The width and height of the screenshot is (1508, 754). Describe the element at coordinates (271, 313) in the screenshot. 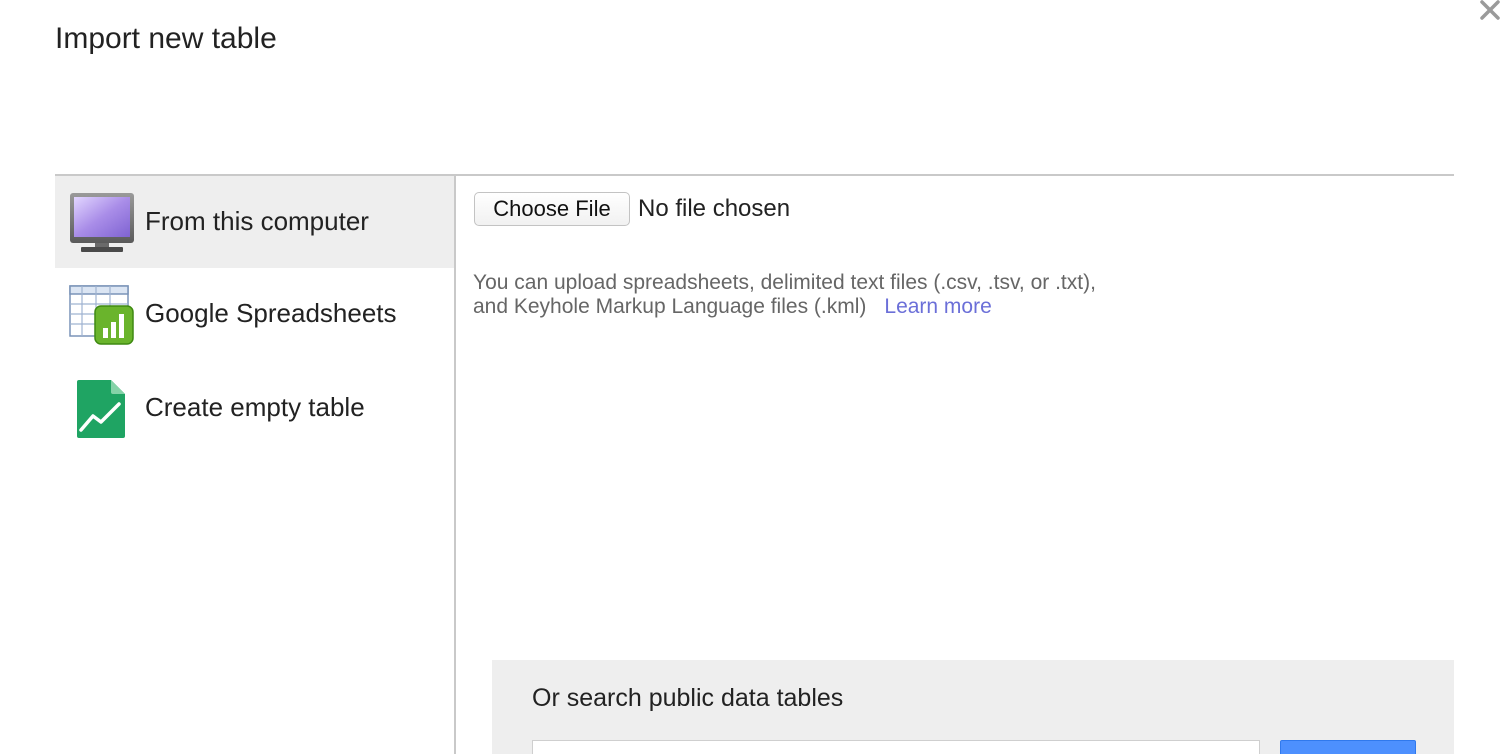

I see `sidebar-item-label: Google Spreadsheets` at that location.